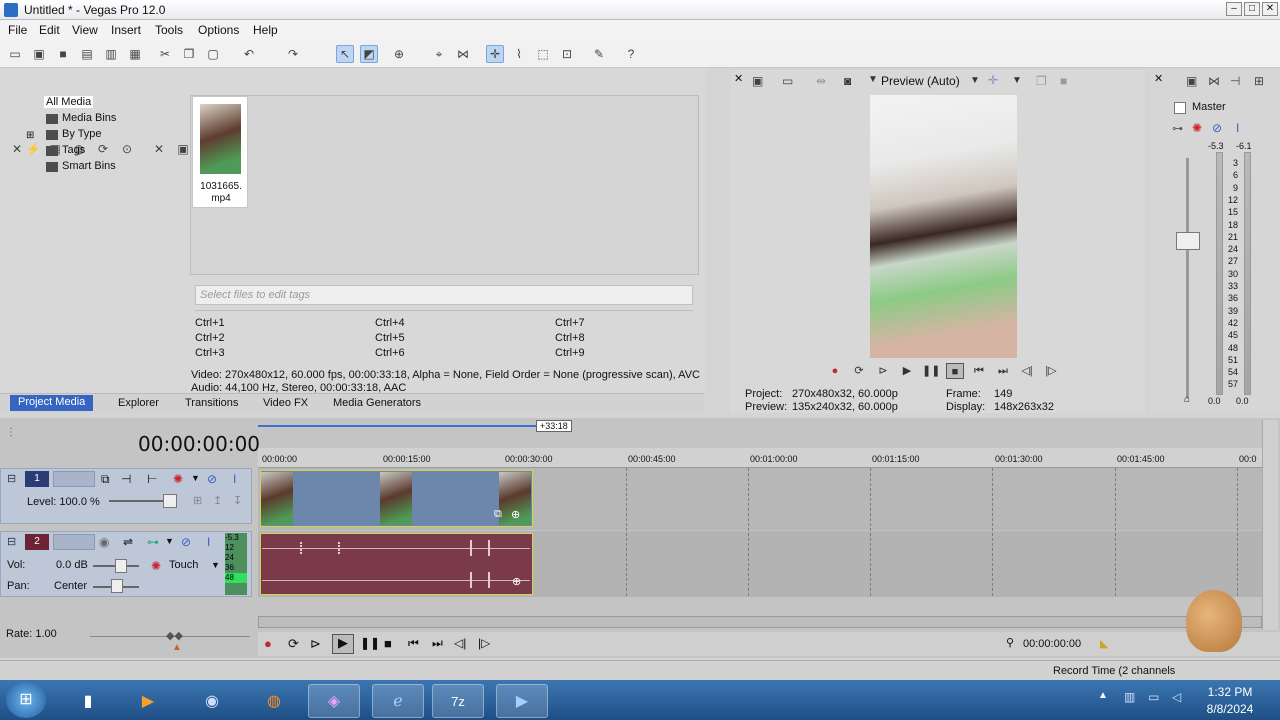  Describe the element at coordinates (128, 542) in the screenshot. I see `invert-phase-icon: ⇌` at that location.